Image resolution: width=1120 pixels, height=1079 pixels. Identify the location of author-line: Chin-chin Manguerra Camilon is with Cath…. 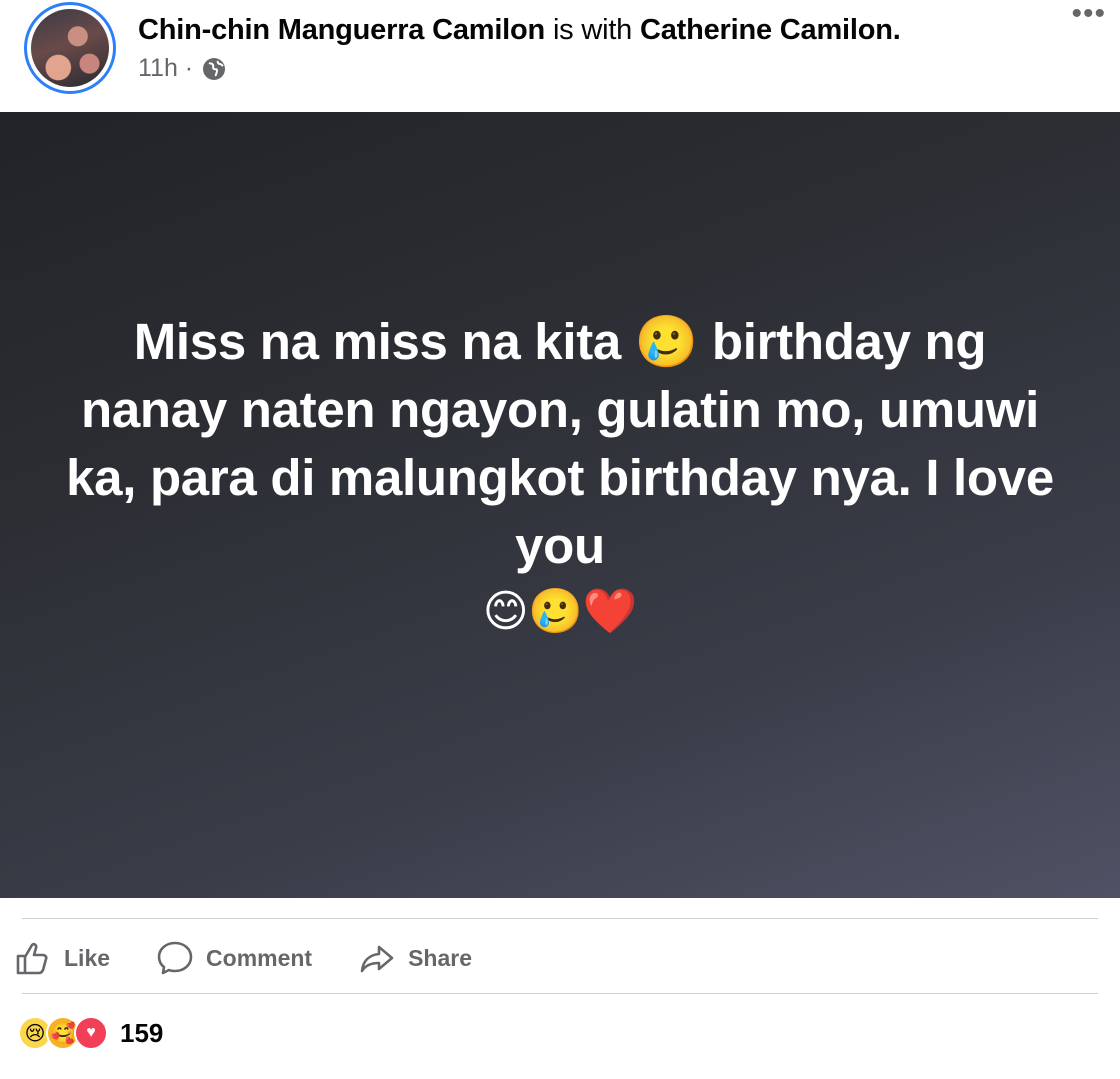
(519, 30).